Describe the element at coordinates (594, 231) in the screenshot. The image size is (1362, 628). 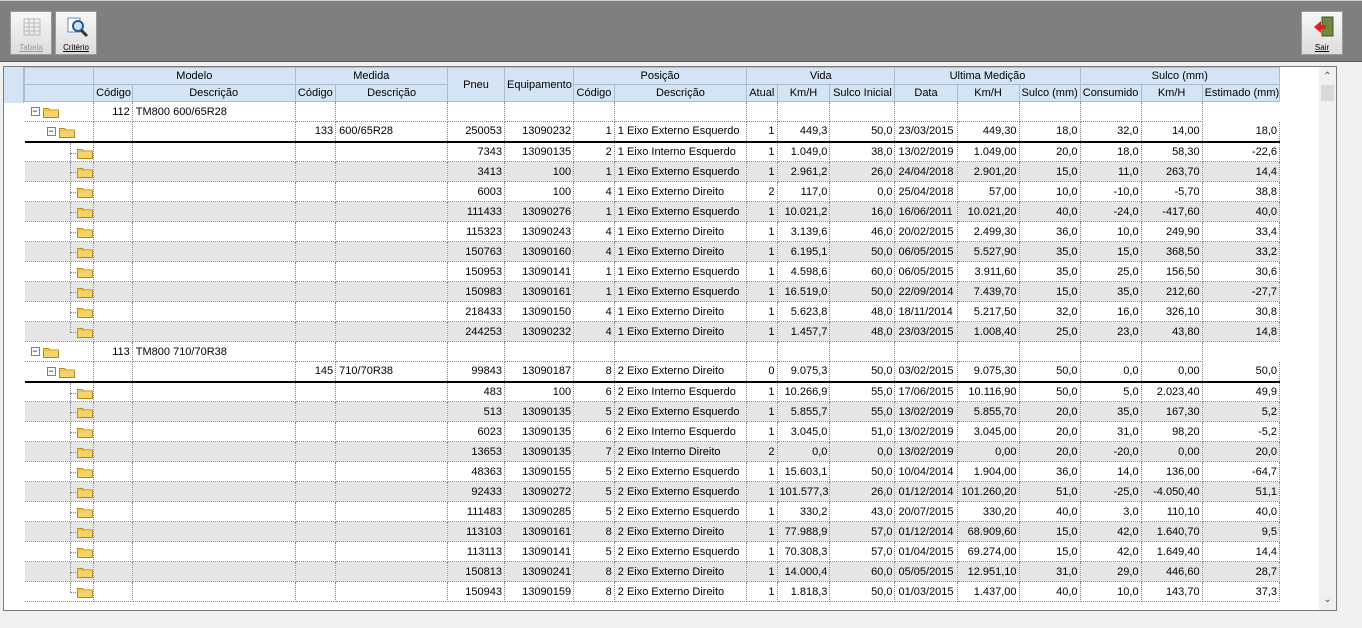
I see `posicao-codigo-cell: 4` at that location.